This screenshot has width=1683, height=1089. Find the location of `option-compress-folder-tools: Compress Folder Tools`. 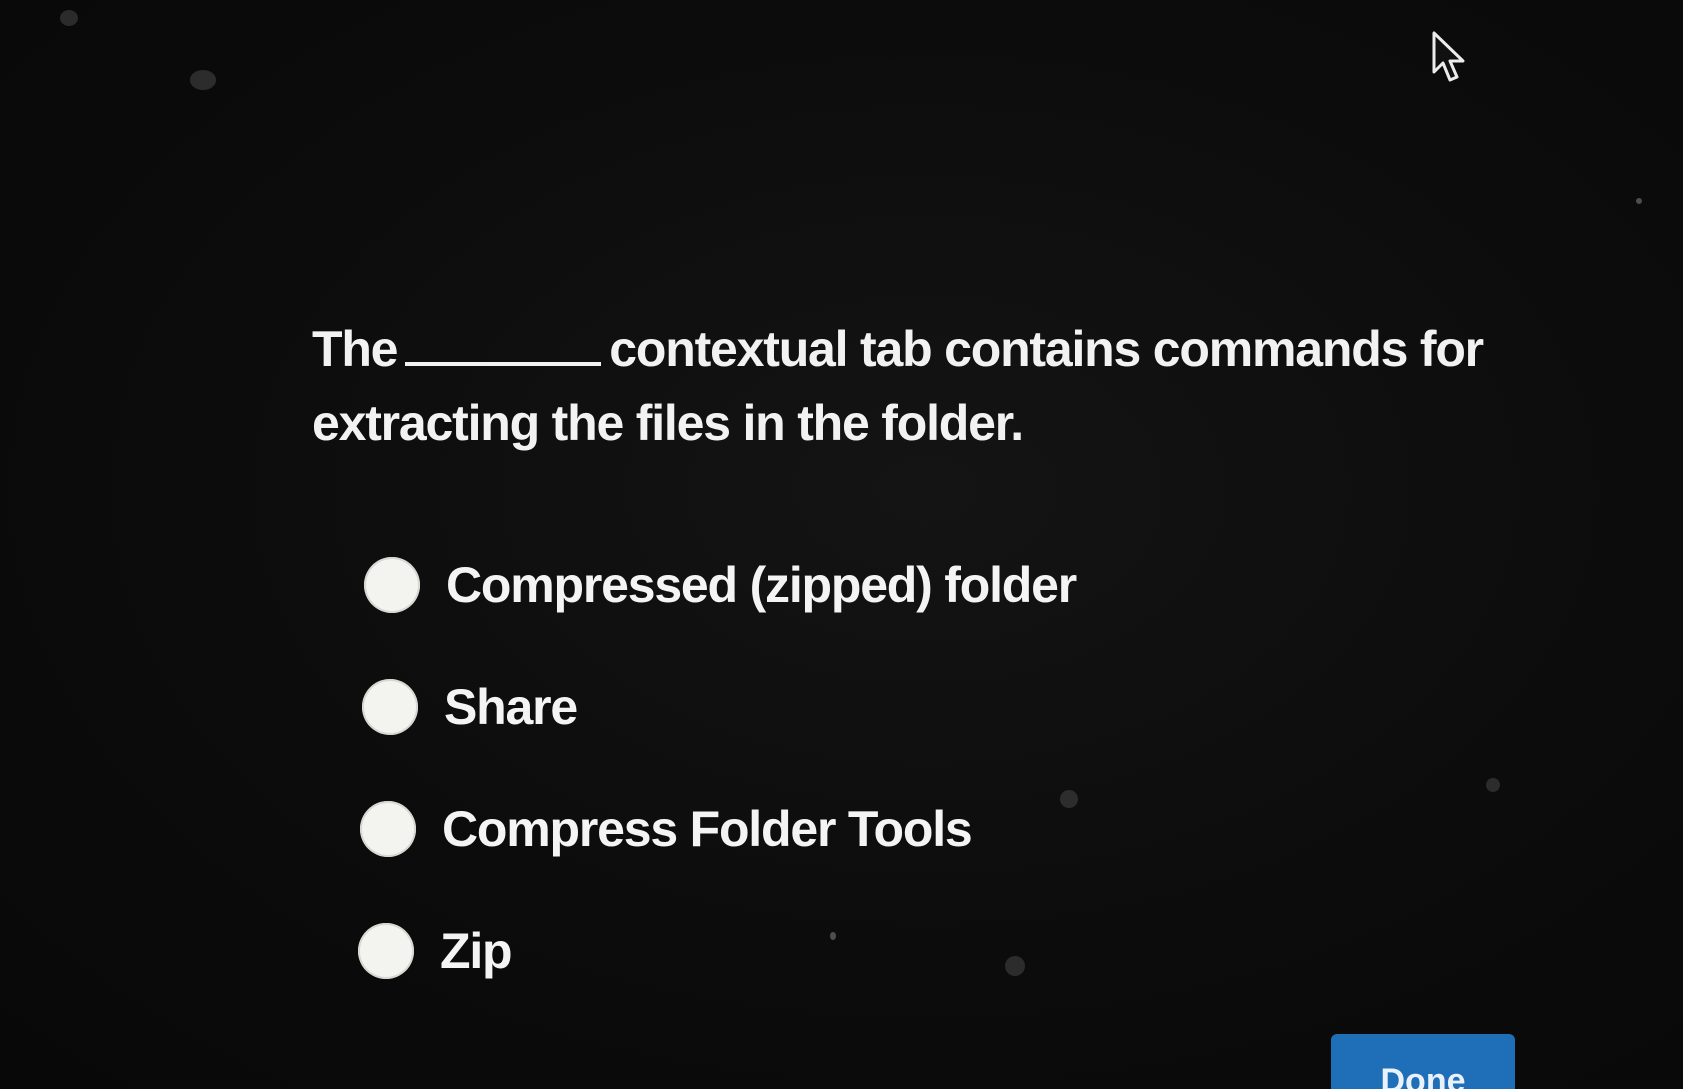

option-compress-folder-tools: Compress Folder Tools is located at coordinates (666, 829).